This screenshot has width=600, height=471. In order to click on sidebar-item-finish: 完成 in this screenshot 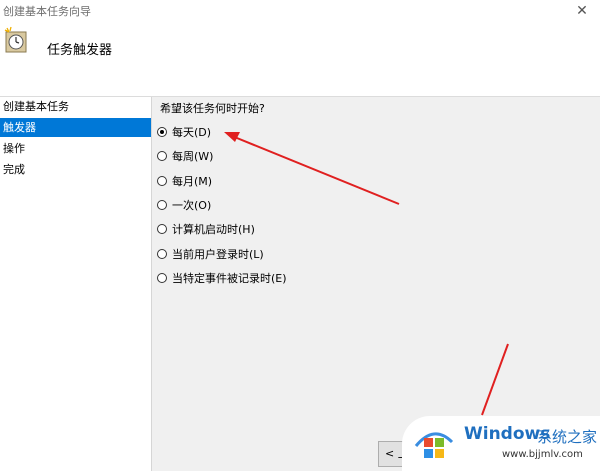, I will do `click(75, 169)`.